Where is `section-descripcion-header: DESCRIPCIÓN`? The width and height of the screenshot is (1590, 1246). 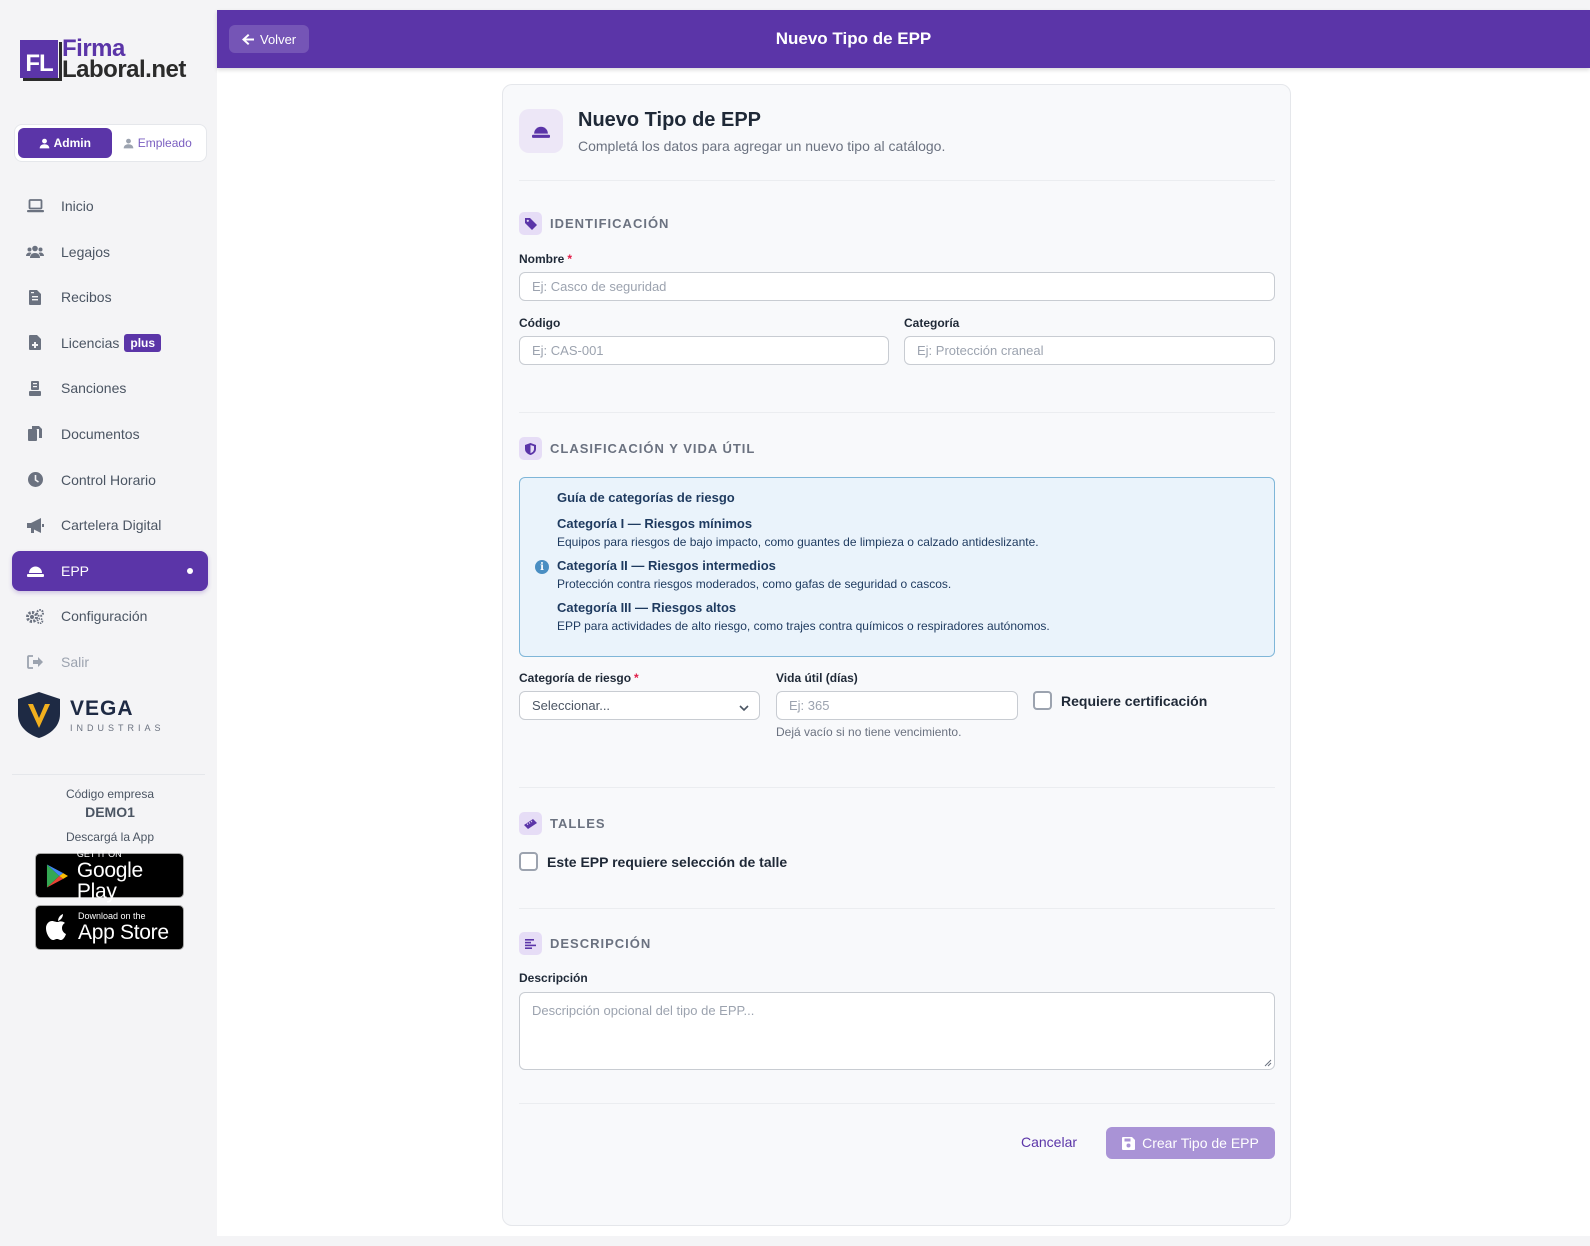 section-descripcion-header: DESCRIPCIÓN is located at coordinates (585, 943).